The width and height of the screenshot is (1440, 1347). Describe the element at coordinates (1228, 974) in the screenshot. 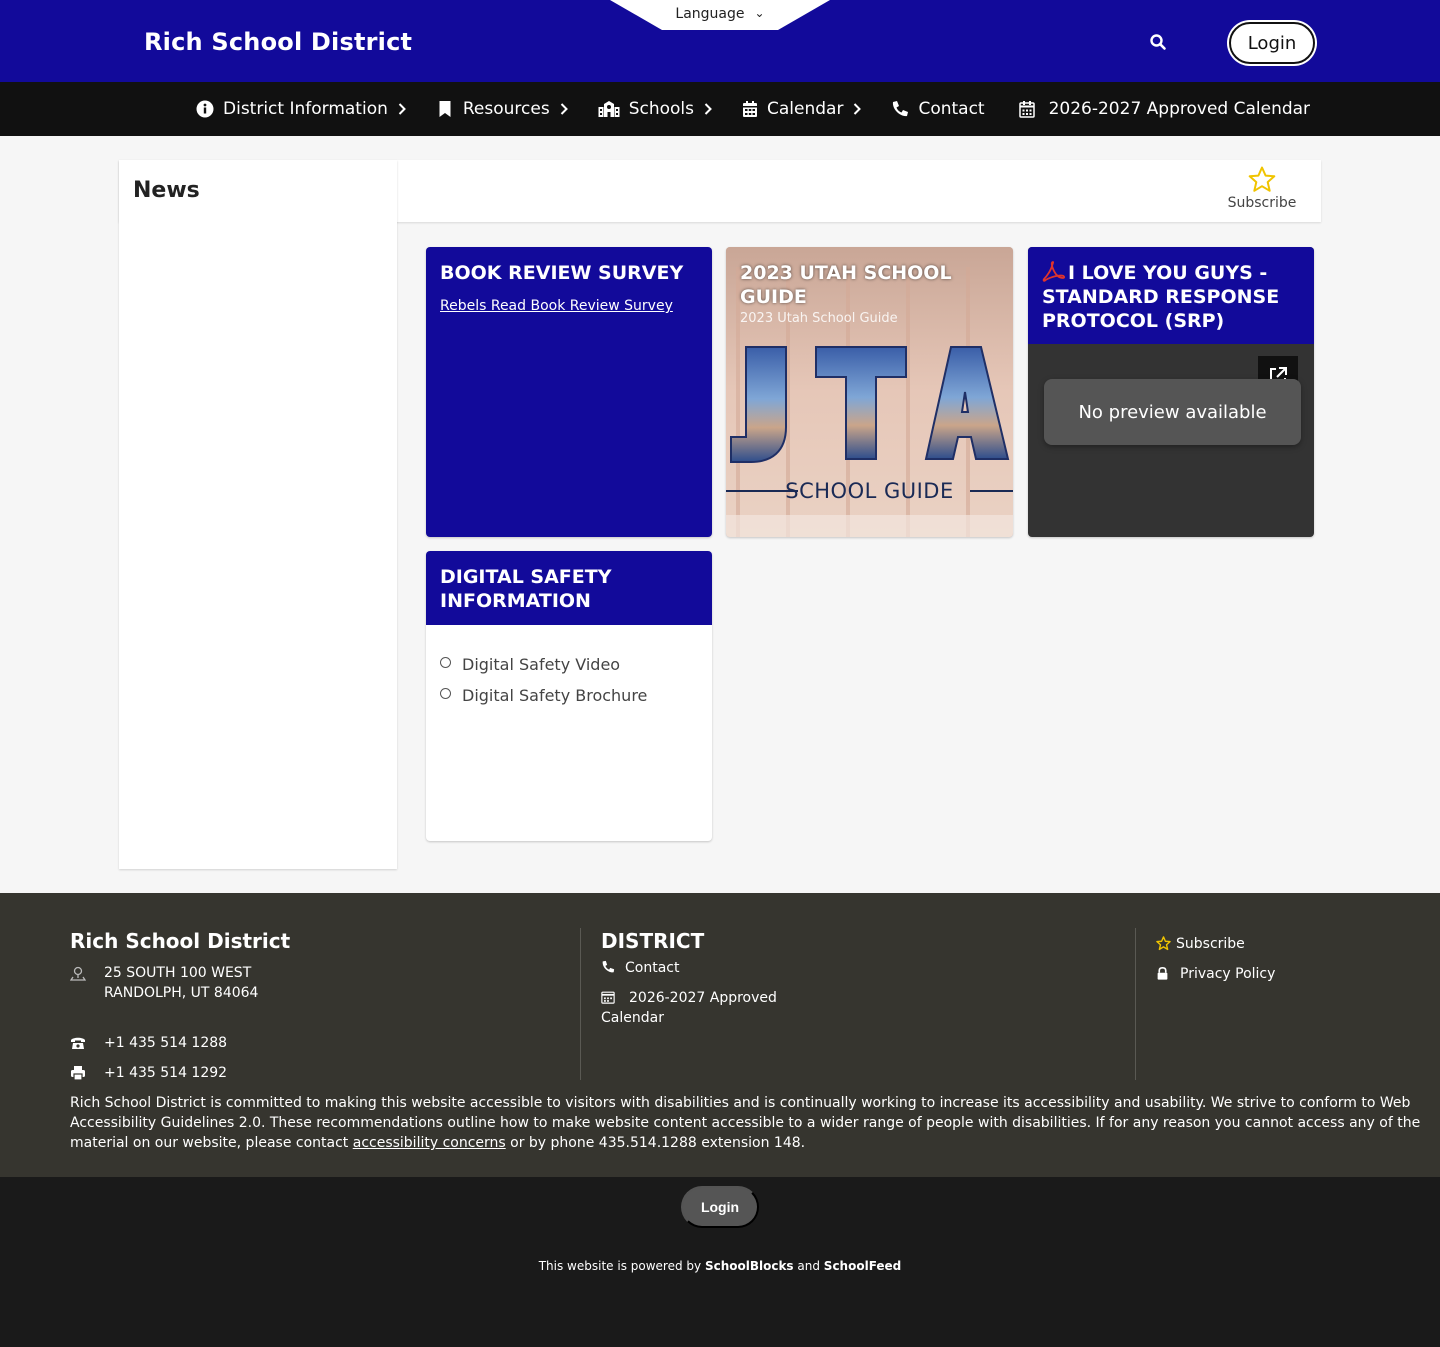

I see `footer-privacy-label: Privacy Policy` at that location.